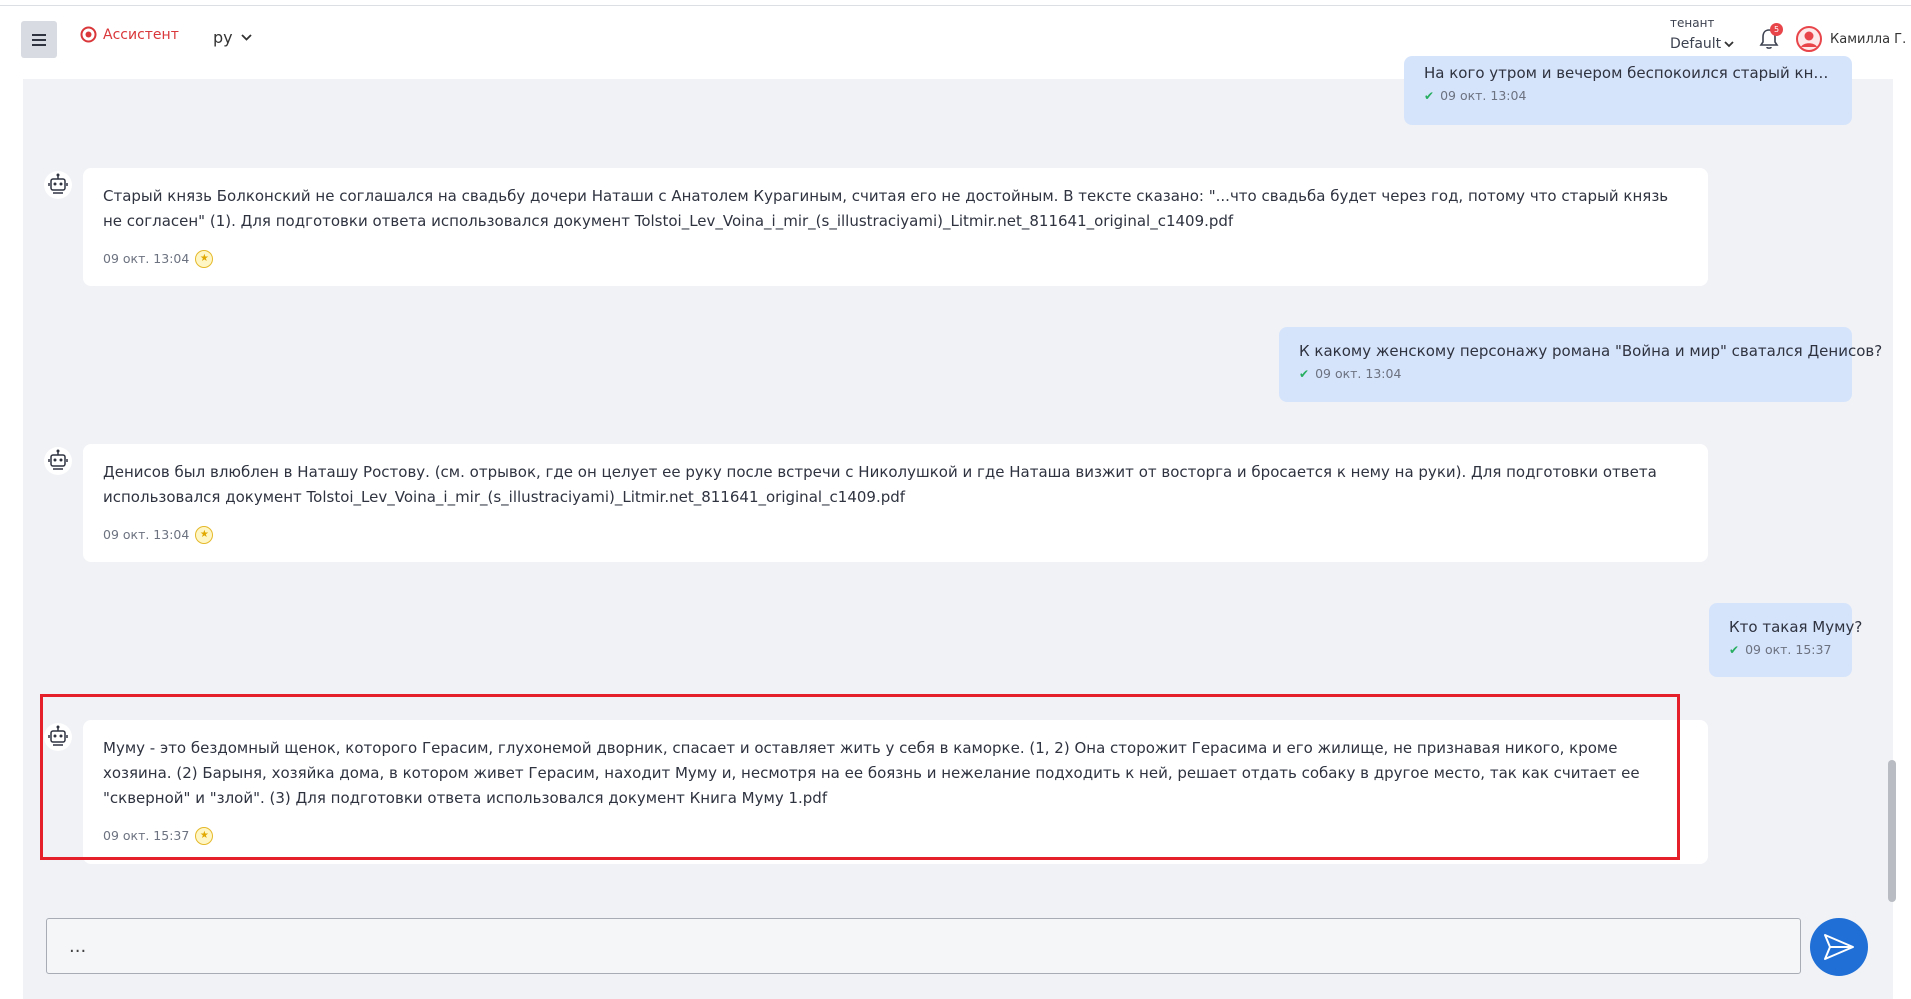 Image resolution: width=1911 pixels, height=999 pixels. What do you see at coordinates (1770, 38) in the screenshot?
I see `notifications-button: 5` at bounding box center [1770, 38].